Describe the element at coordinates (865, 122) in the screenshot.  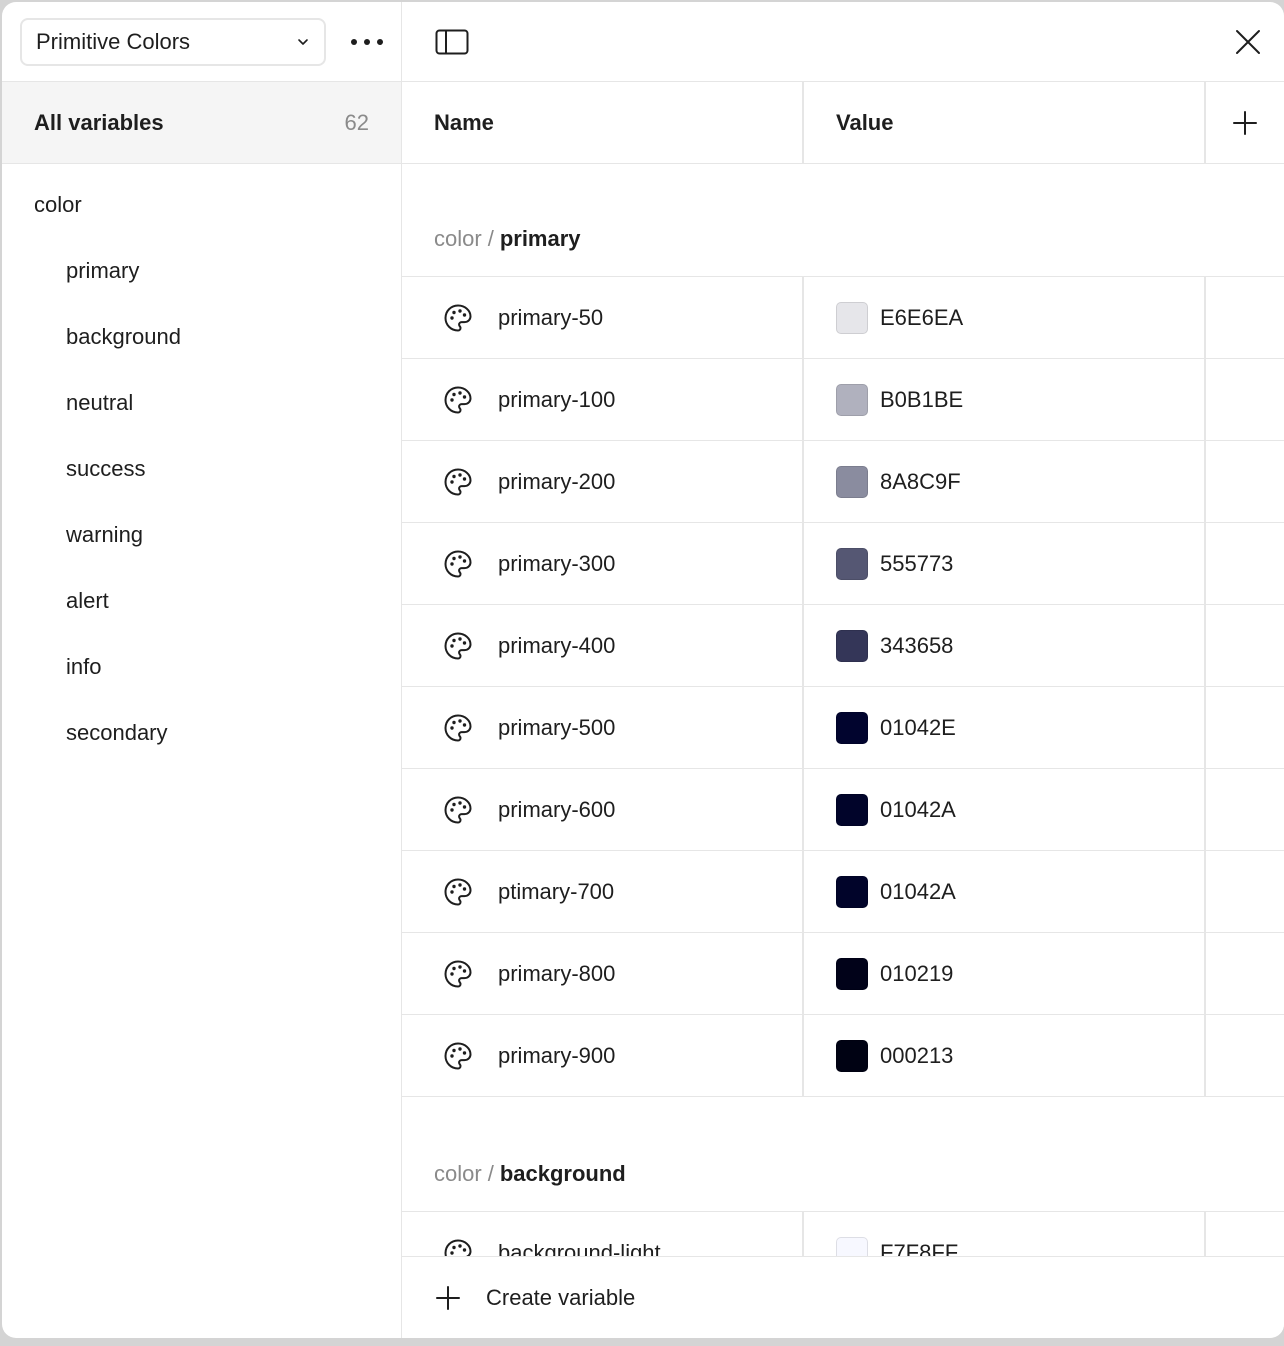
I see `column-value-label: Value` at that location.